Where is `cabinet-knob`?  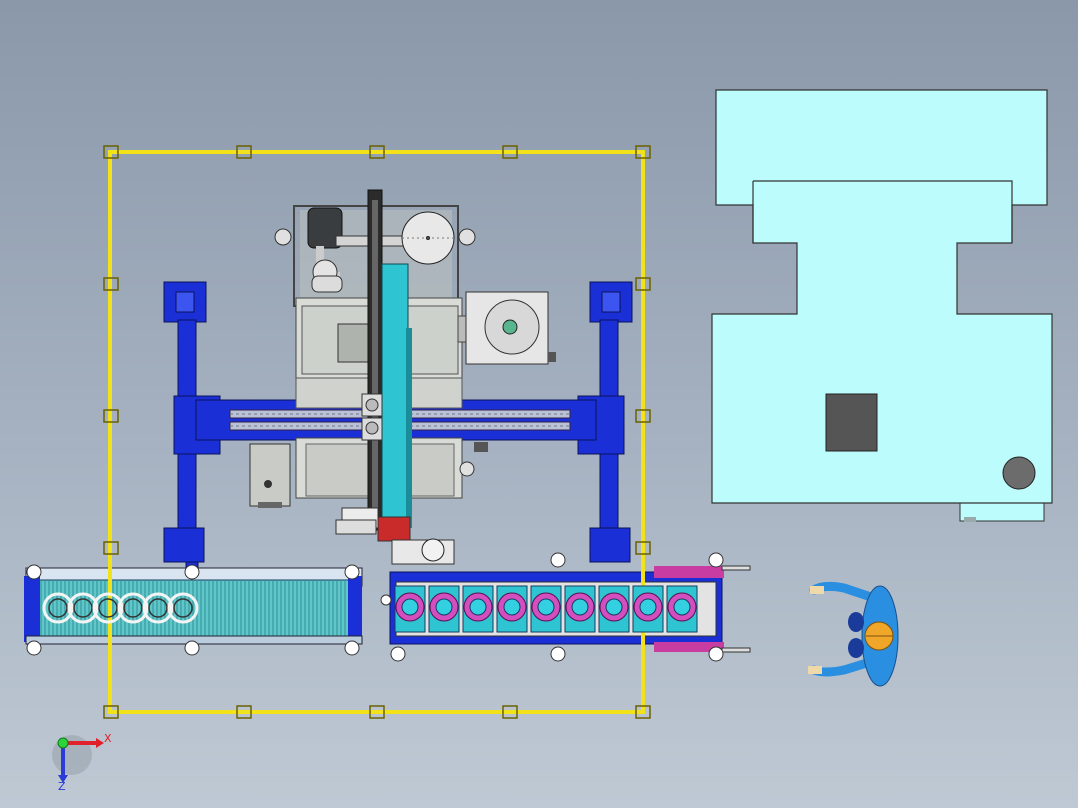 cabinet-knob is located at coordinates (1019, 473).